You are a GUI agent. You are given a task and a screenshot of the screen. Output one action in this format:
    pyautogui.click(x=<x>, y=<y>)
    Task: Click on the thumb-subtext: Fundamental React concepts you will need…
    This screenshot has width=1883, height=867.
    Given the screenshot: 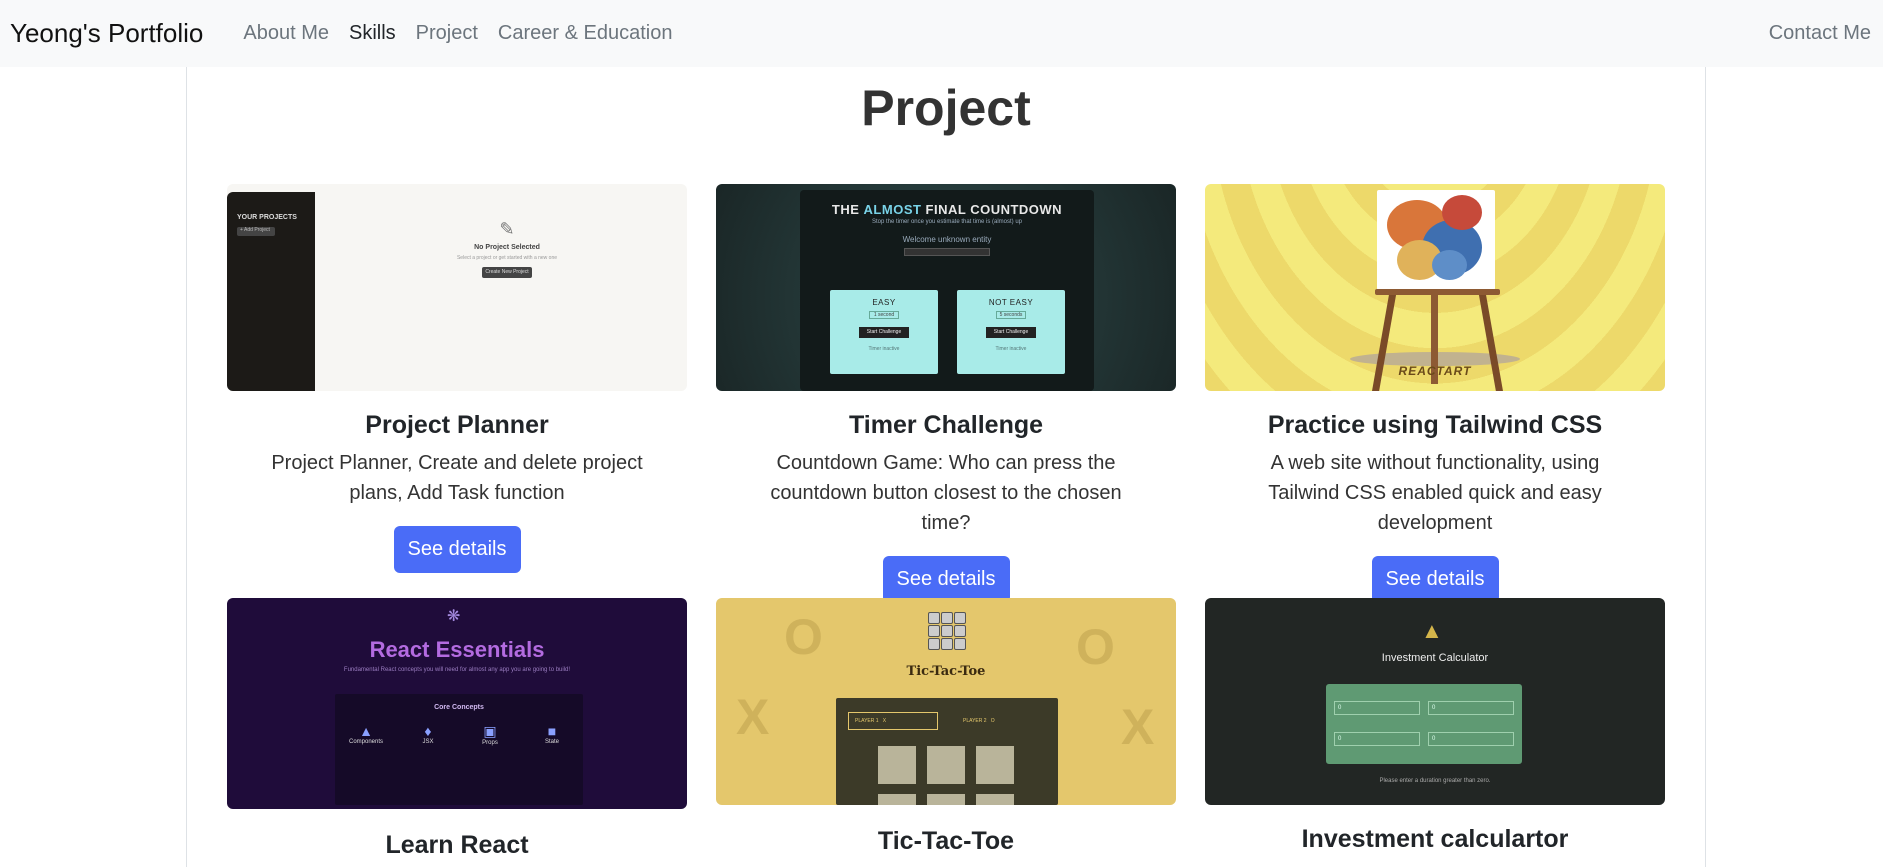 What is the action you would take?
    pyautogui.click(x=457, y=670)
    